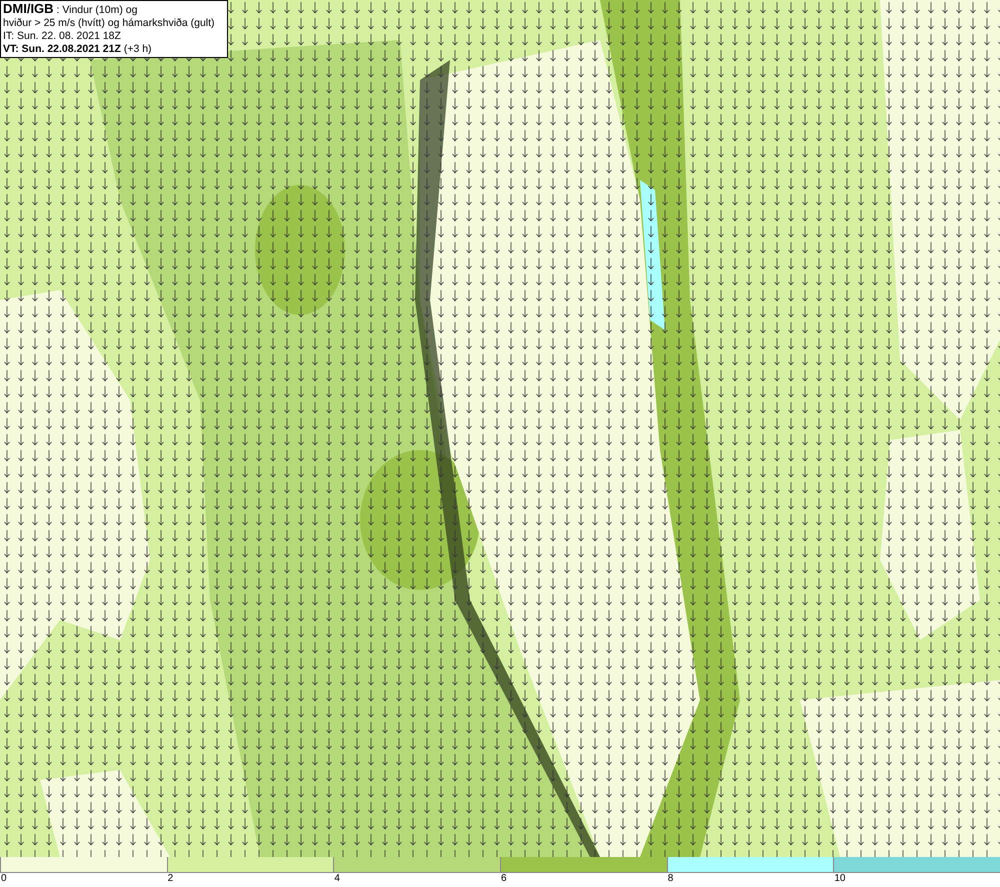 This screenshot has width=1000, height=887. What do you see at coordinates (671, 879) in the screenshot?
I see `legend-label: 8` at bounding box center [671, 879].